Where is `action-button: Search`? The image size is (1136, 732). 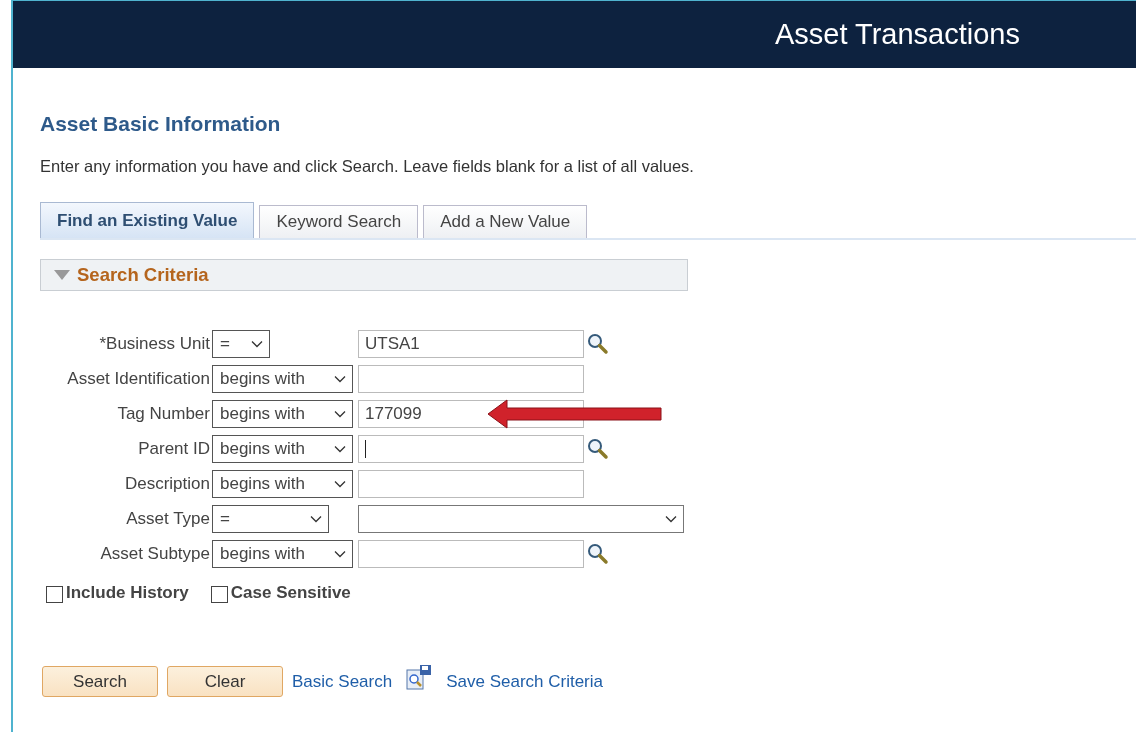 action-button: Search is located at coordinates (100, 681).